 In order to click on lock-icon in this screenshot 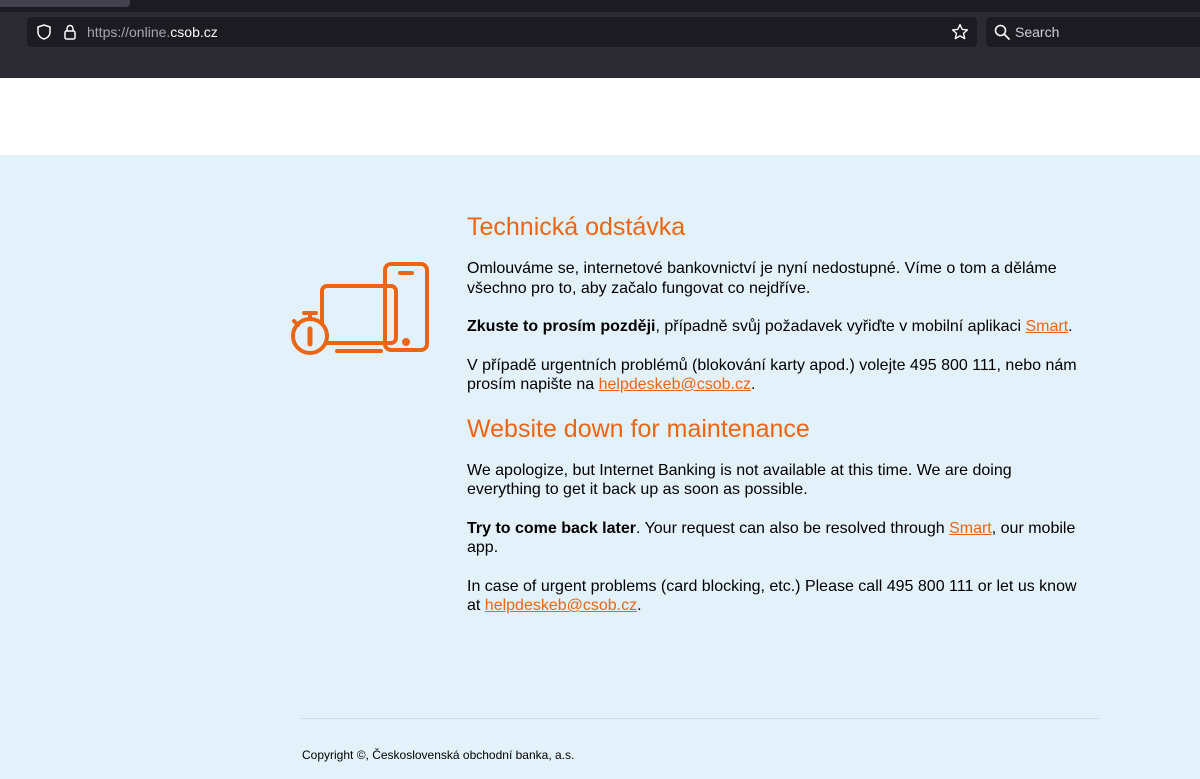, I will do `click(70, 32)`.